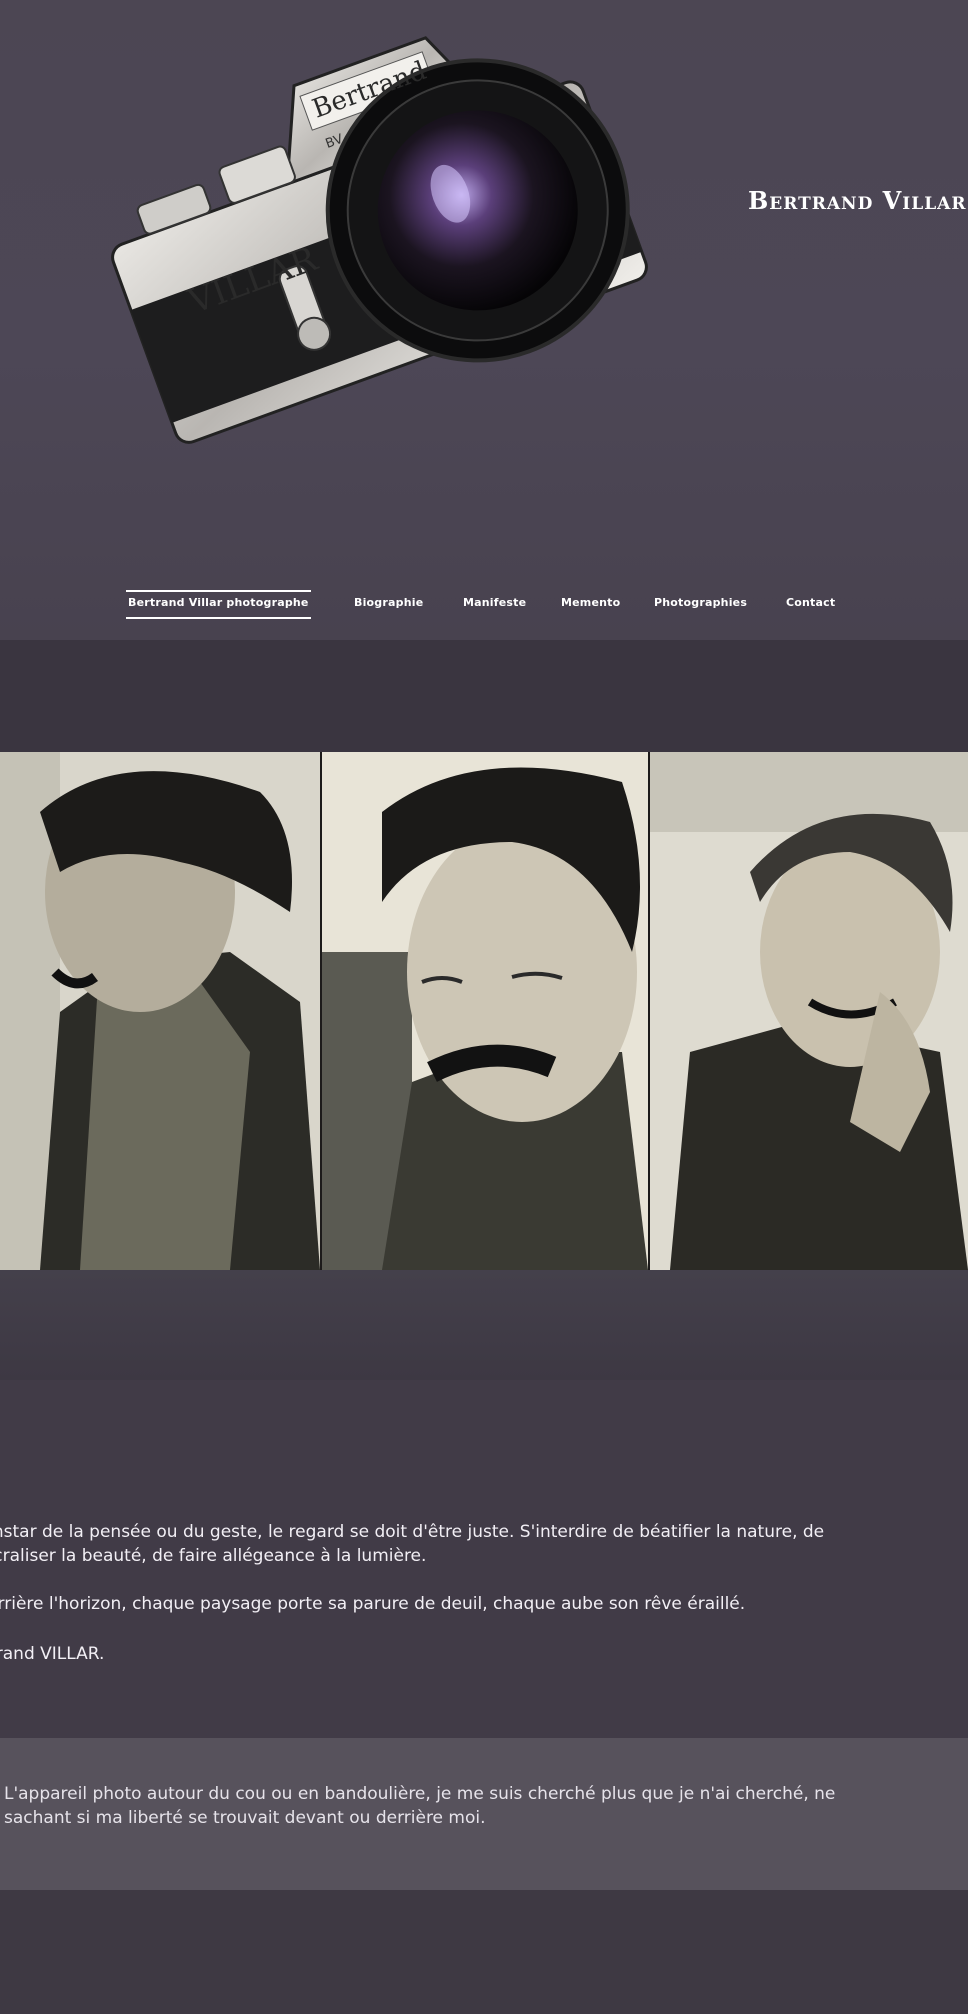  Describe the element at coordinates (700, 602) in the screenshot. I see `nav-item-photographies: Photographies` at that location.